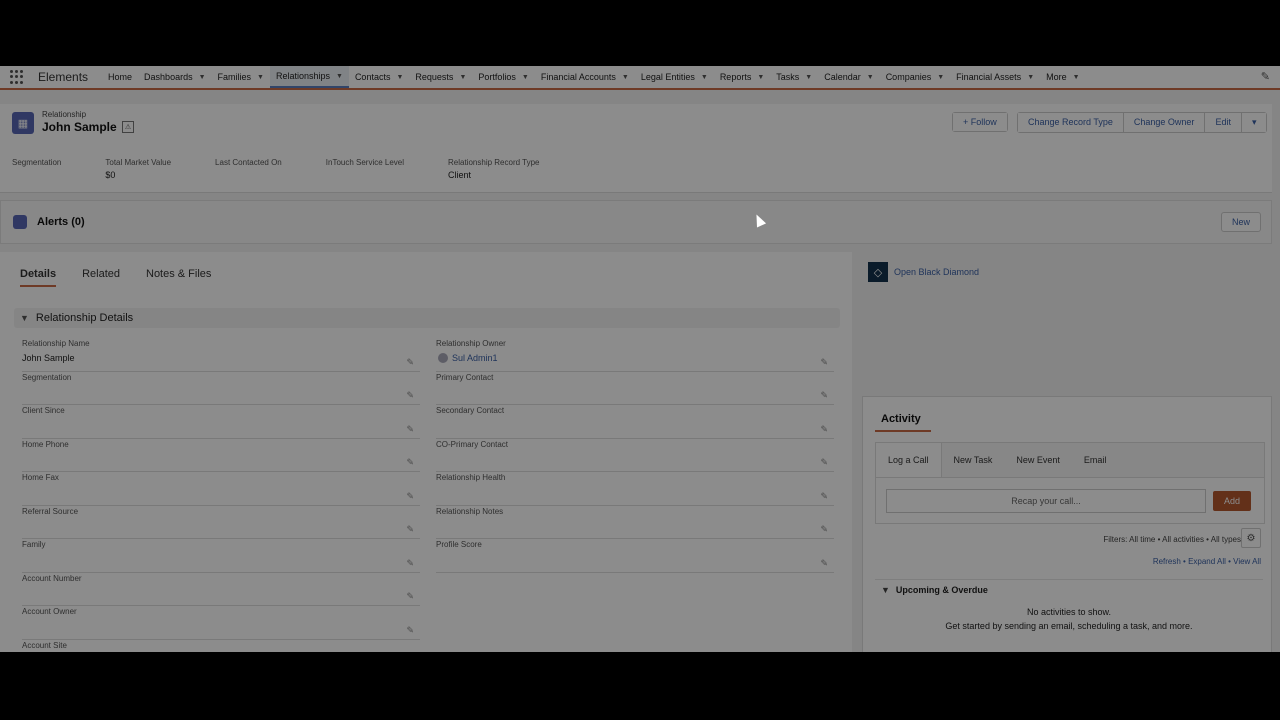 Image resolution: width=1280 pixels, height=720 pixels. Describe the element at coordinates (309, 77) in the screenshot. I see `nav-item-relationships: Relationships ▼` at that location.